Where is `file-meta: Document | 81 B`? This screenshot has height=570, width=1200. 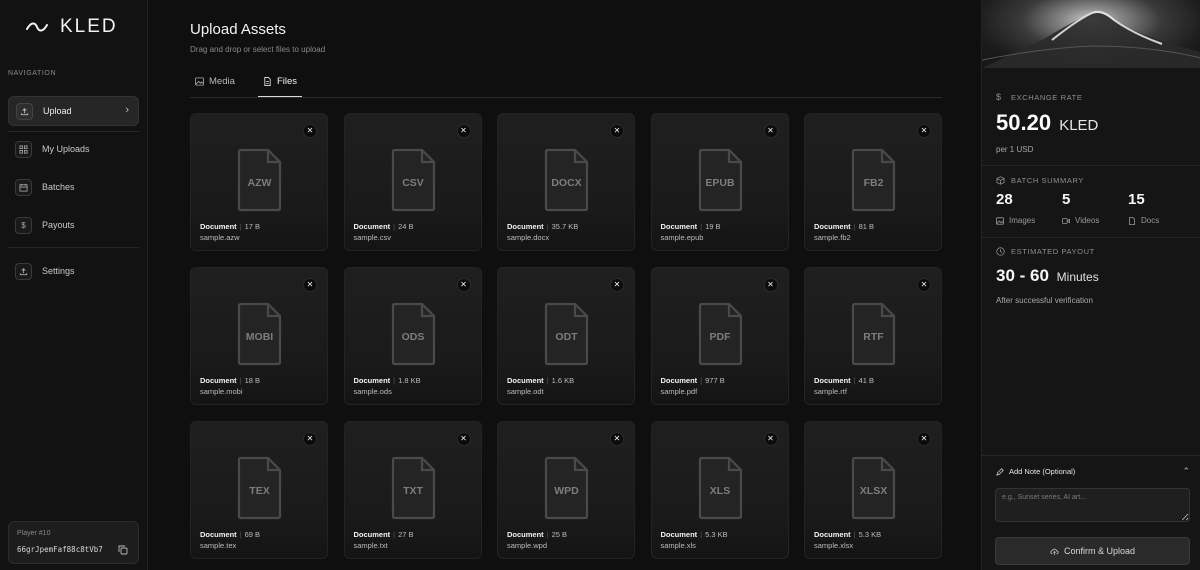
file-meta: Document | 81 B is located at coordinates (844, 226).